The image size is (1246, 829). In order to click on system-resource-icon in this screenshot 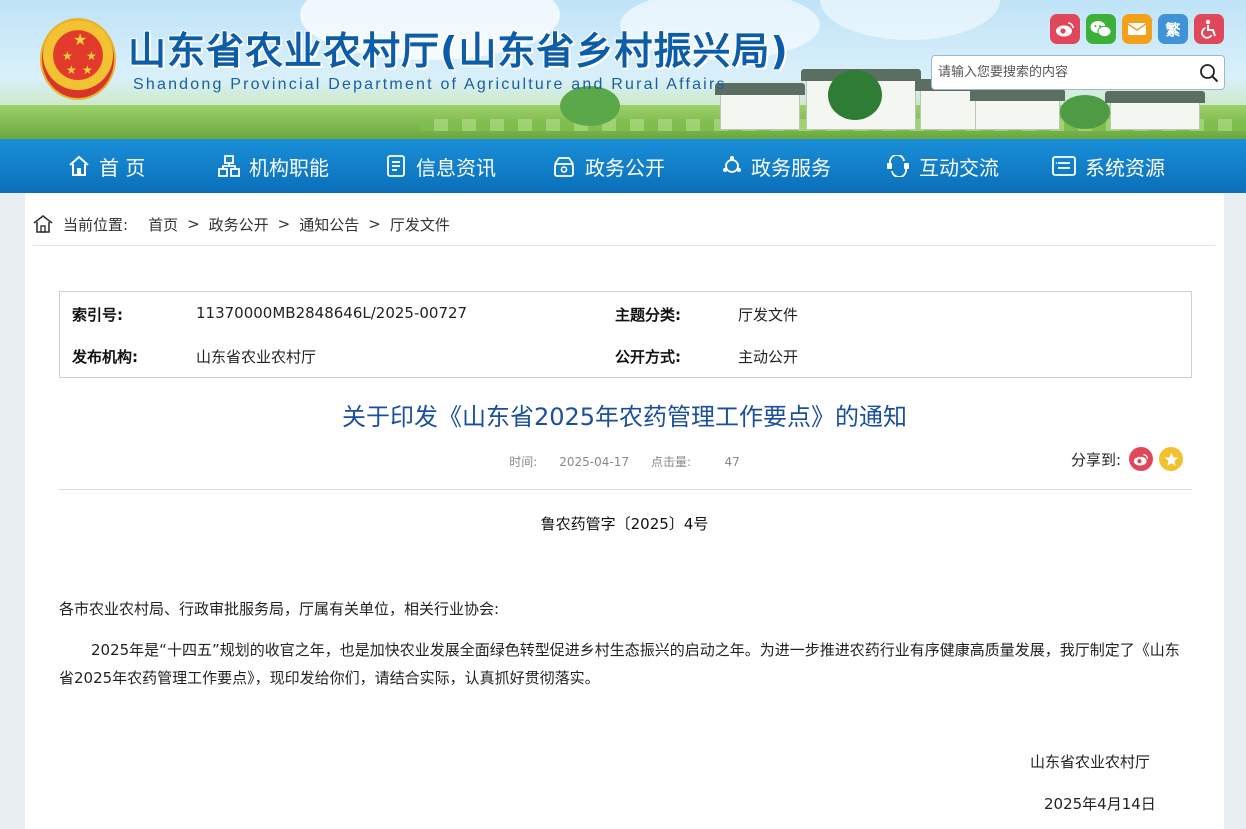, I will do `click(1064, 166)`.